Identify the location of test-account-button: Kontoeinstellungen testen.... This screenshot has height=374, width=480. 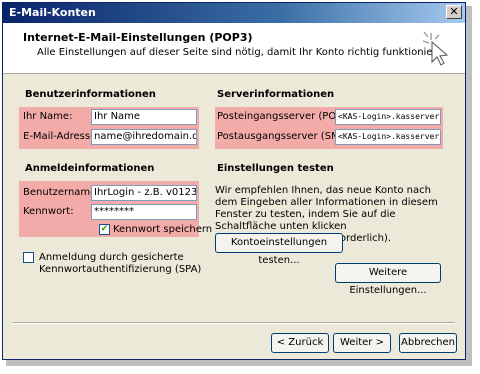
(279, 249).